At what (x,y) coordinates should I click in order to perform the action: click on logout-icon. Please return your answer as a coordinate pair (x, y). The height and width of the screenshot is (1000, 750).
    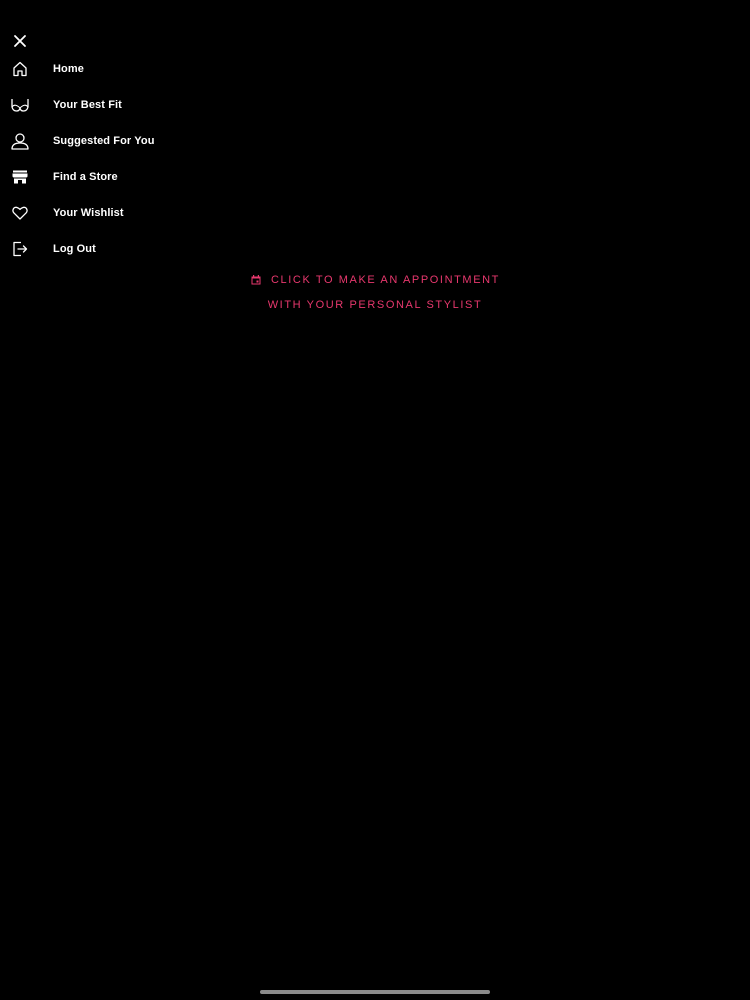
    Looking at the image, I should click on (20, 249).